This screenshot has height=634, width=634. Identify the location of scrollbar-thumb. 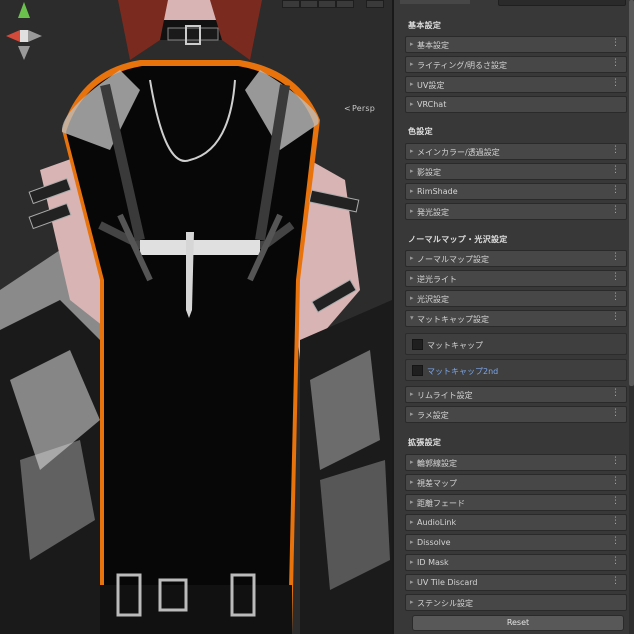
(631, 193).